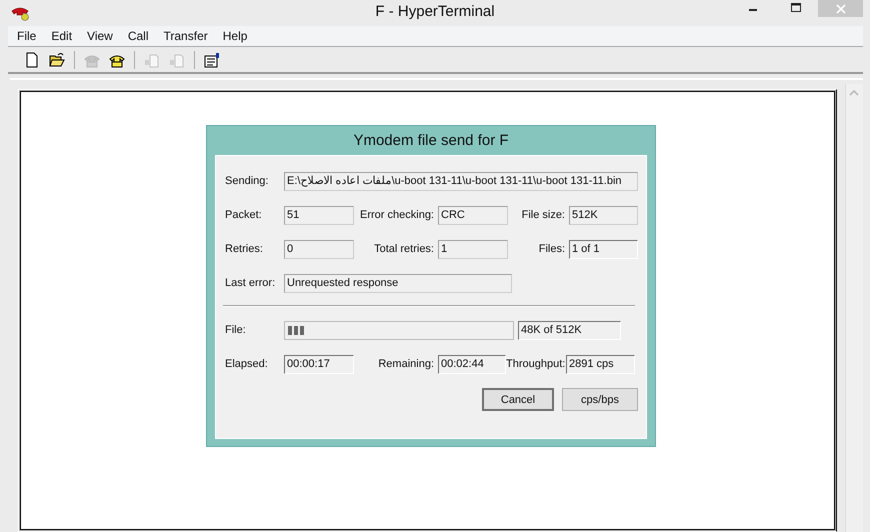 Image resolution: width=870 pixels, height=532 pixels. I want to click on close-icon, so click(841, 9).